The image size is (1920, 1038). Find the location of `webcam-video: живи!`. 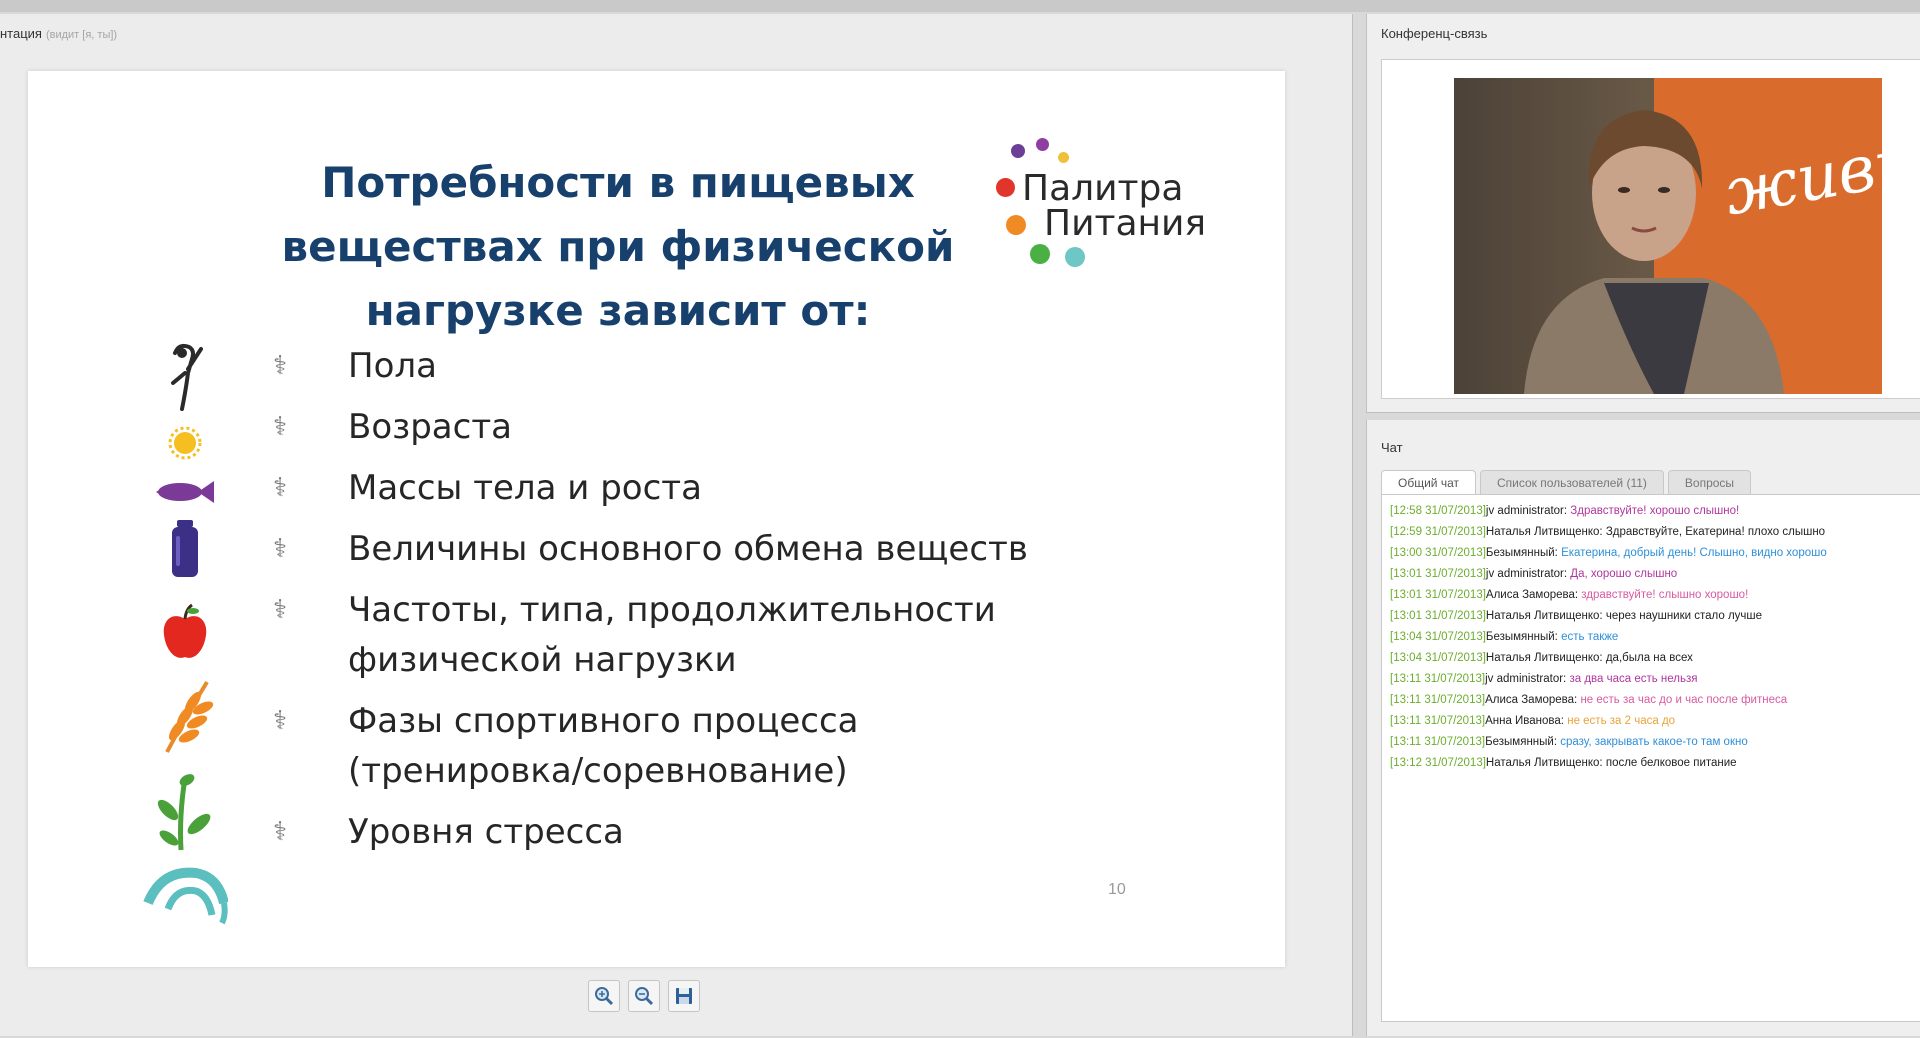

webcam-video: живи! is located at coordinates (1668, 236).